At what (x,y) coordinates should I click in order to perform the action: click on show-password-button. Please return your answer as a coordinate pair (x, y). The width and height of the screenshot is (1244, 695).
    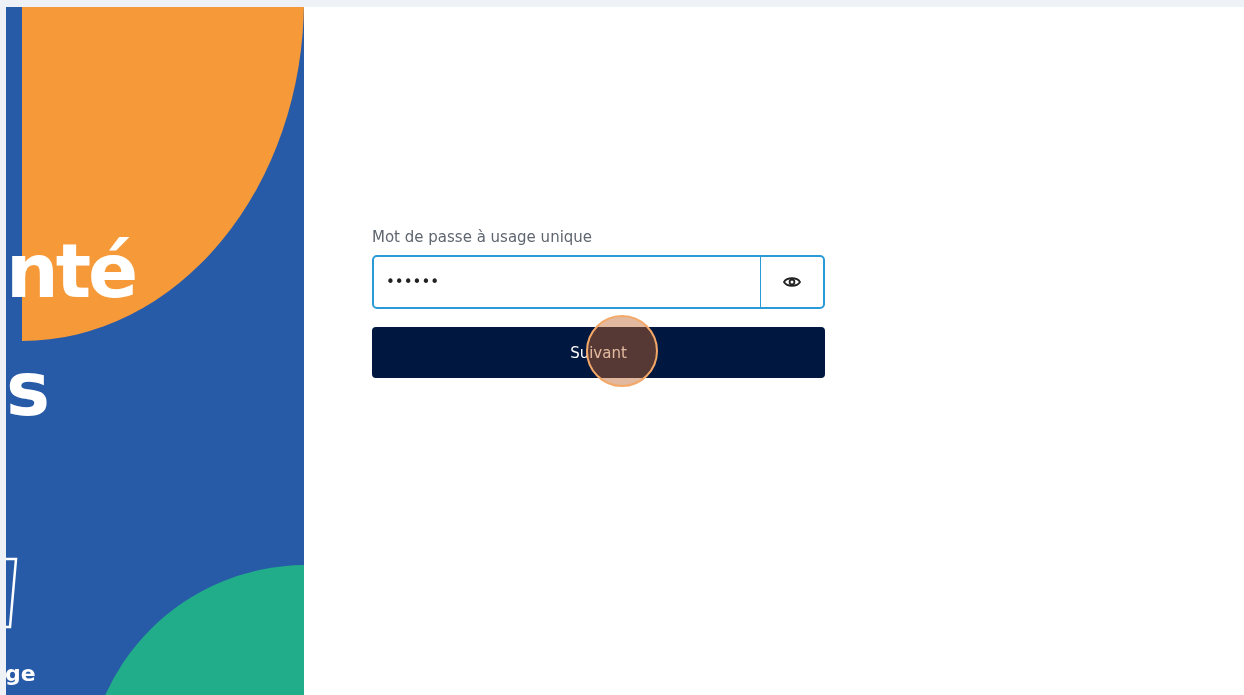
    Looking at the image, I should click on (793, 282).